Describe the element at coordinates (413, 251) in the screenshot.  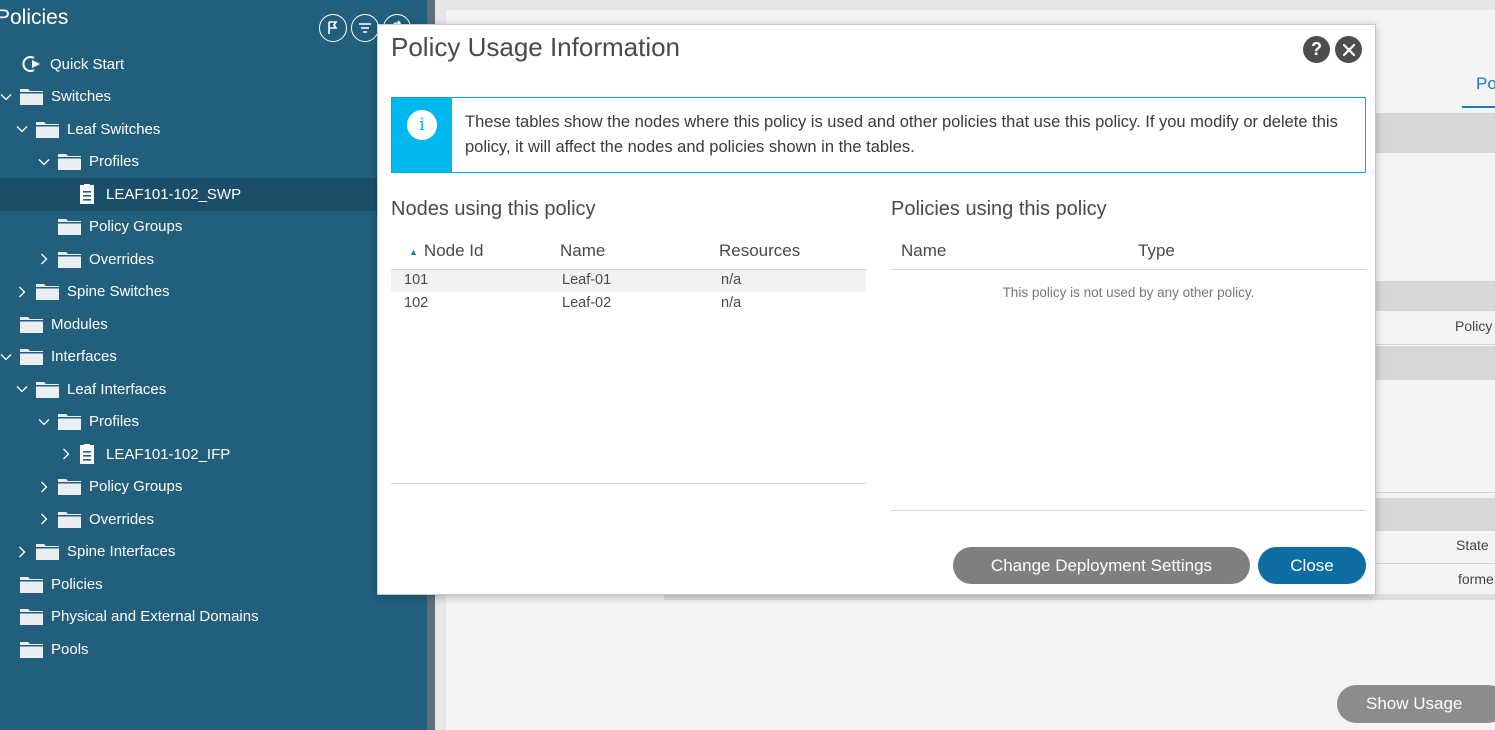
I see `sort-ascending-icon: ▲` at that location.